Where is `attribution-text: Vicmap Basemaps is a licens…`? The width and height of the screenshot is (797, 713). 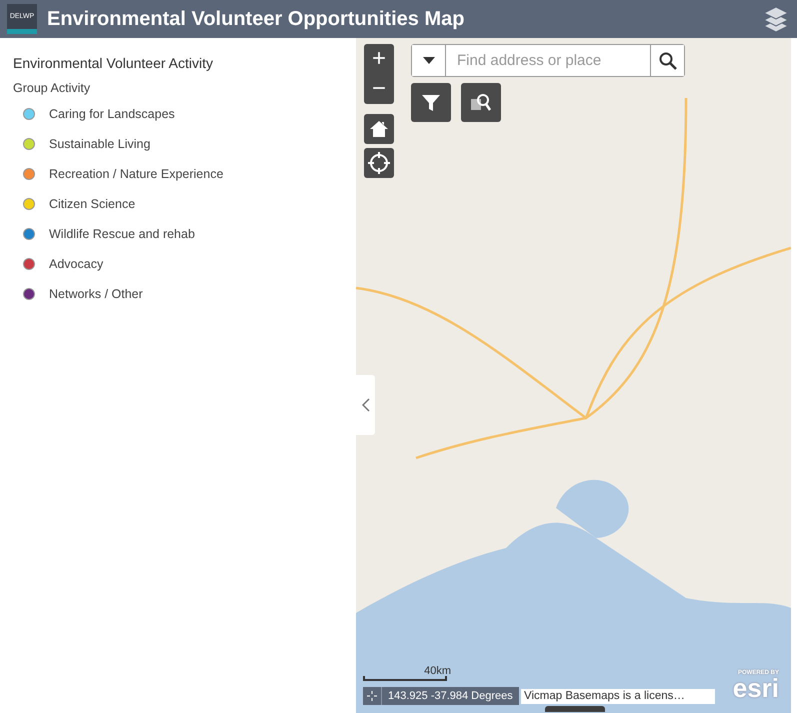
attribution-text: Vicmap Basemaps is a licens… is located at coordinates (618, 696).